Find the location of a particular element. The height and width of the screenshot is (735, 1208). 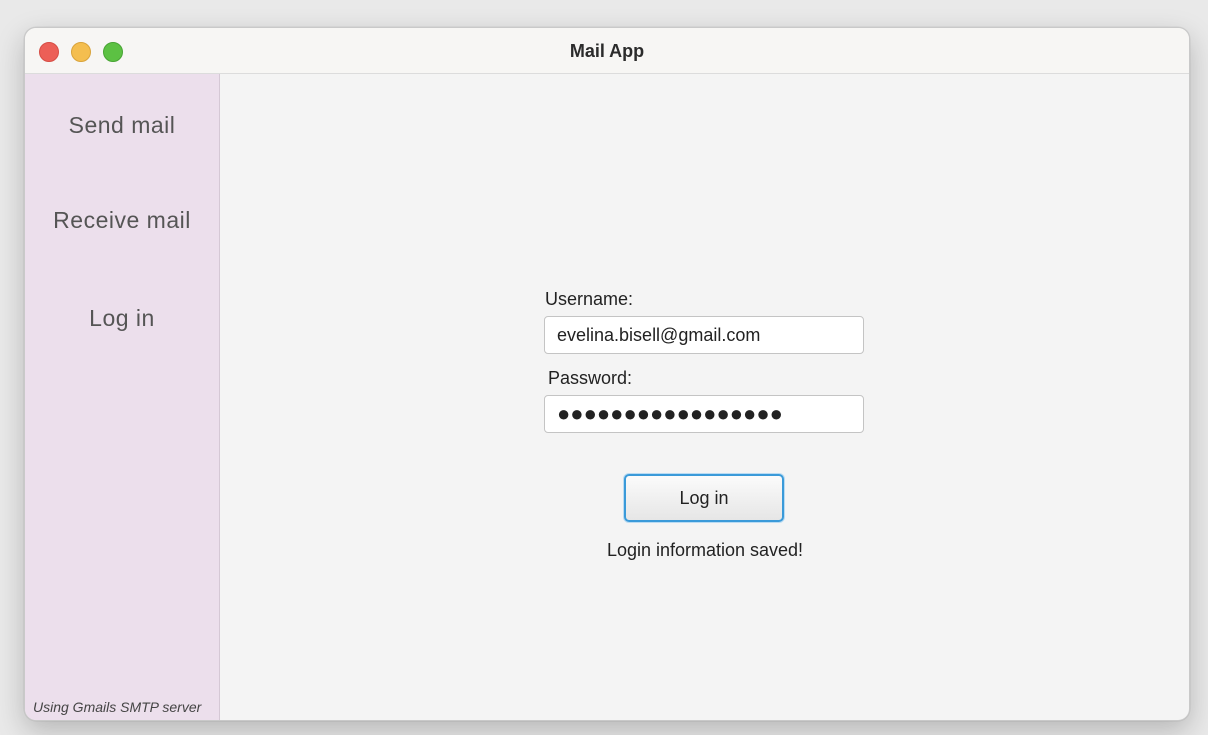

login-button: Log in is located at coordinates (704, 498).